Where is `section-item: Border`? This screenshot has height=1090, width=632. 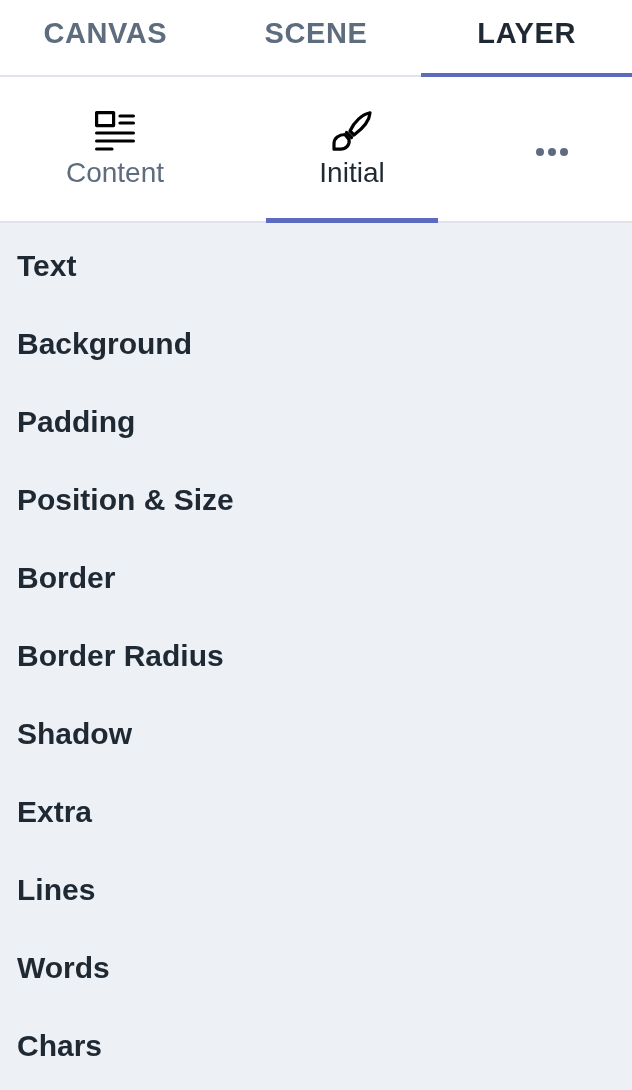
section-item: Border is located at coordinates (316, 578).